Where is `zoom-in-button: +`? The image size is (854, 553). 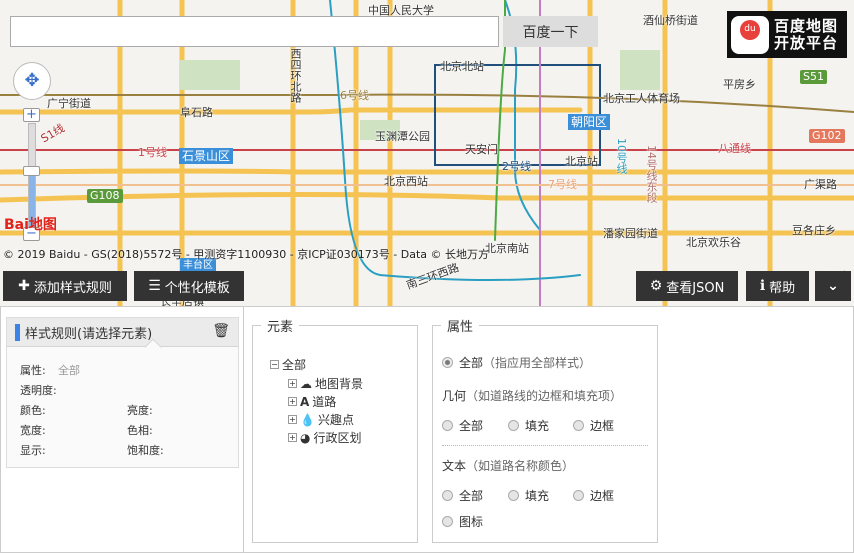 zoom-in-button: + is located at coordinates (31, 115).